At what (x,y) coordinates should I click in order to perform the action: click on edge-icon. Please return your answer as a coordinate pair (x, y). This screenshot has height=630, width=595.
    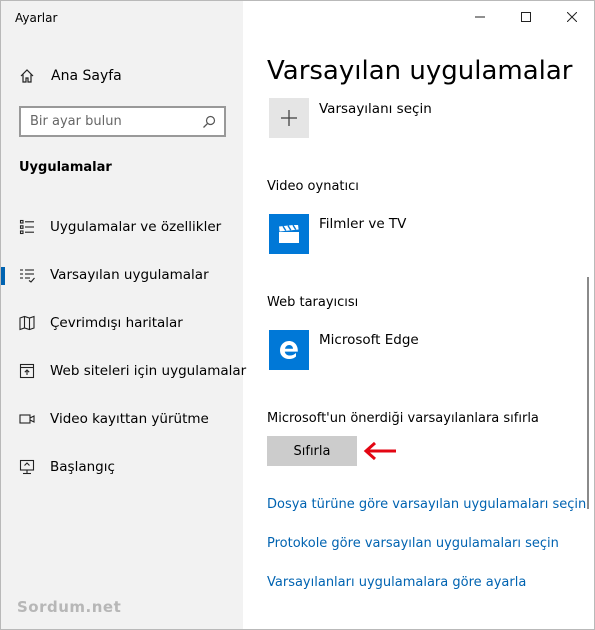
    Looking at the image, I should click on (289, 350).